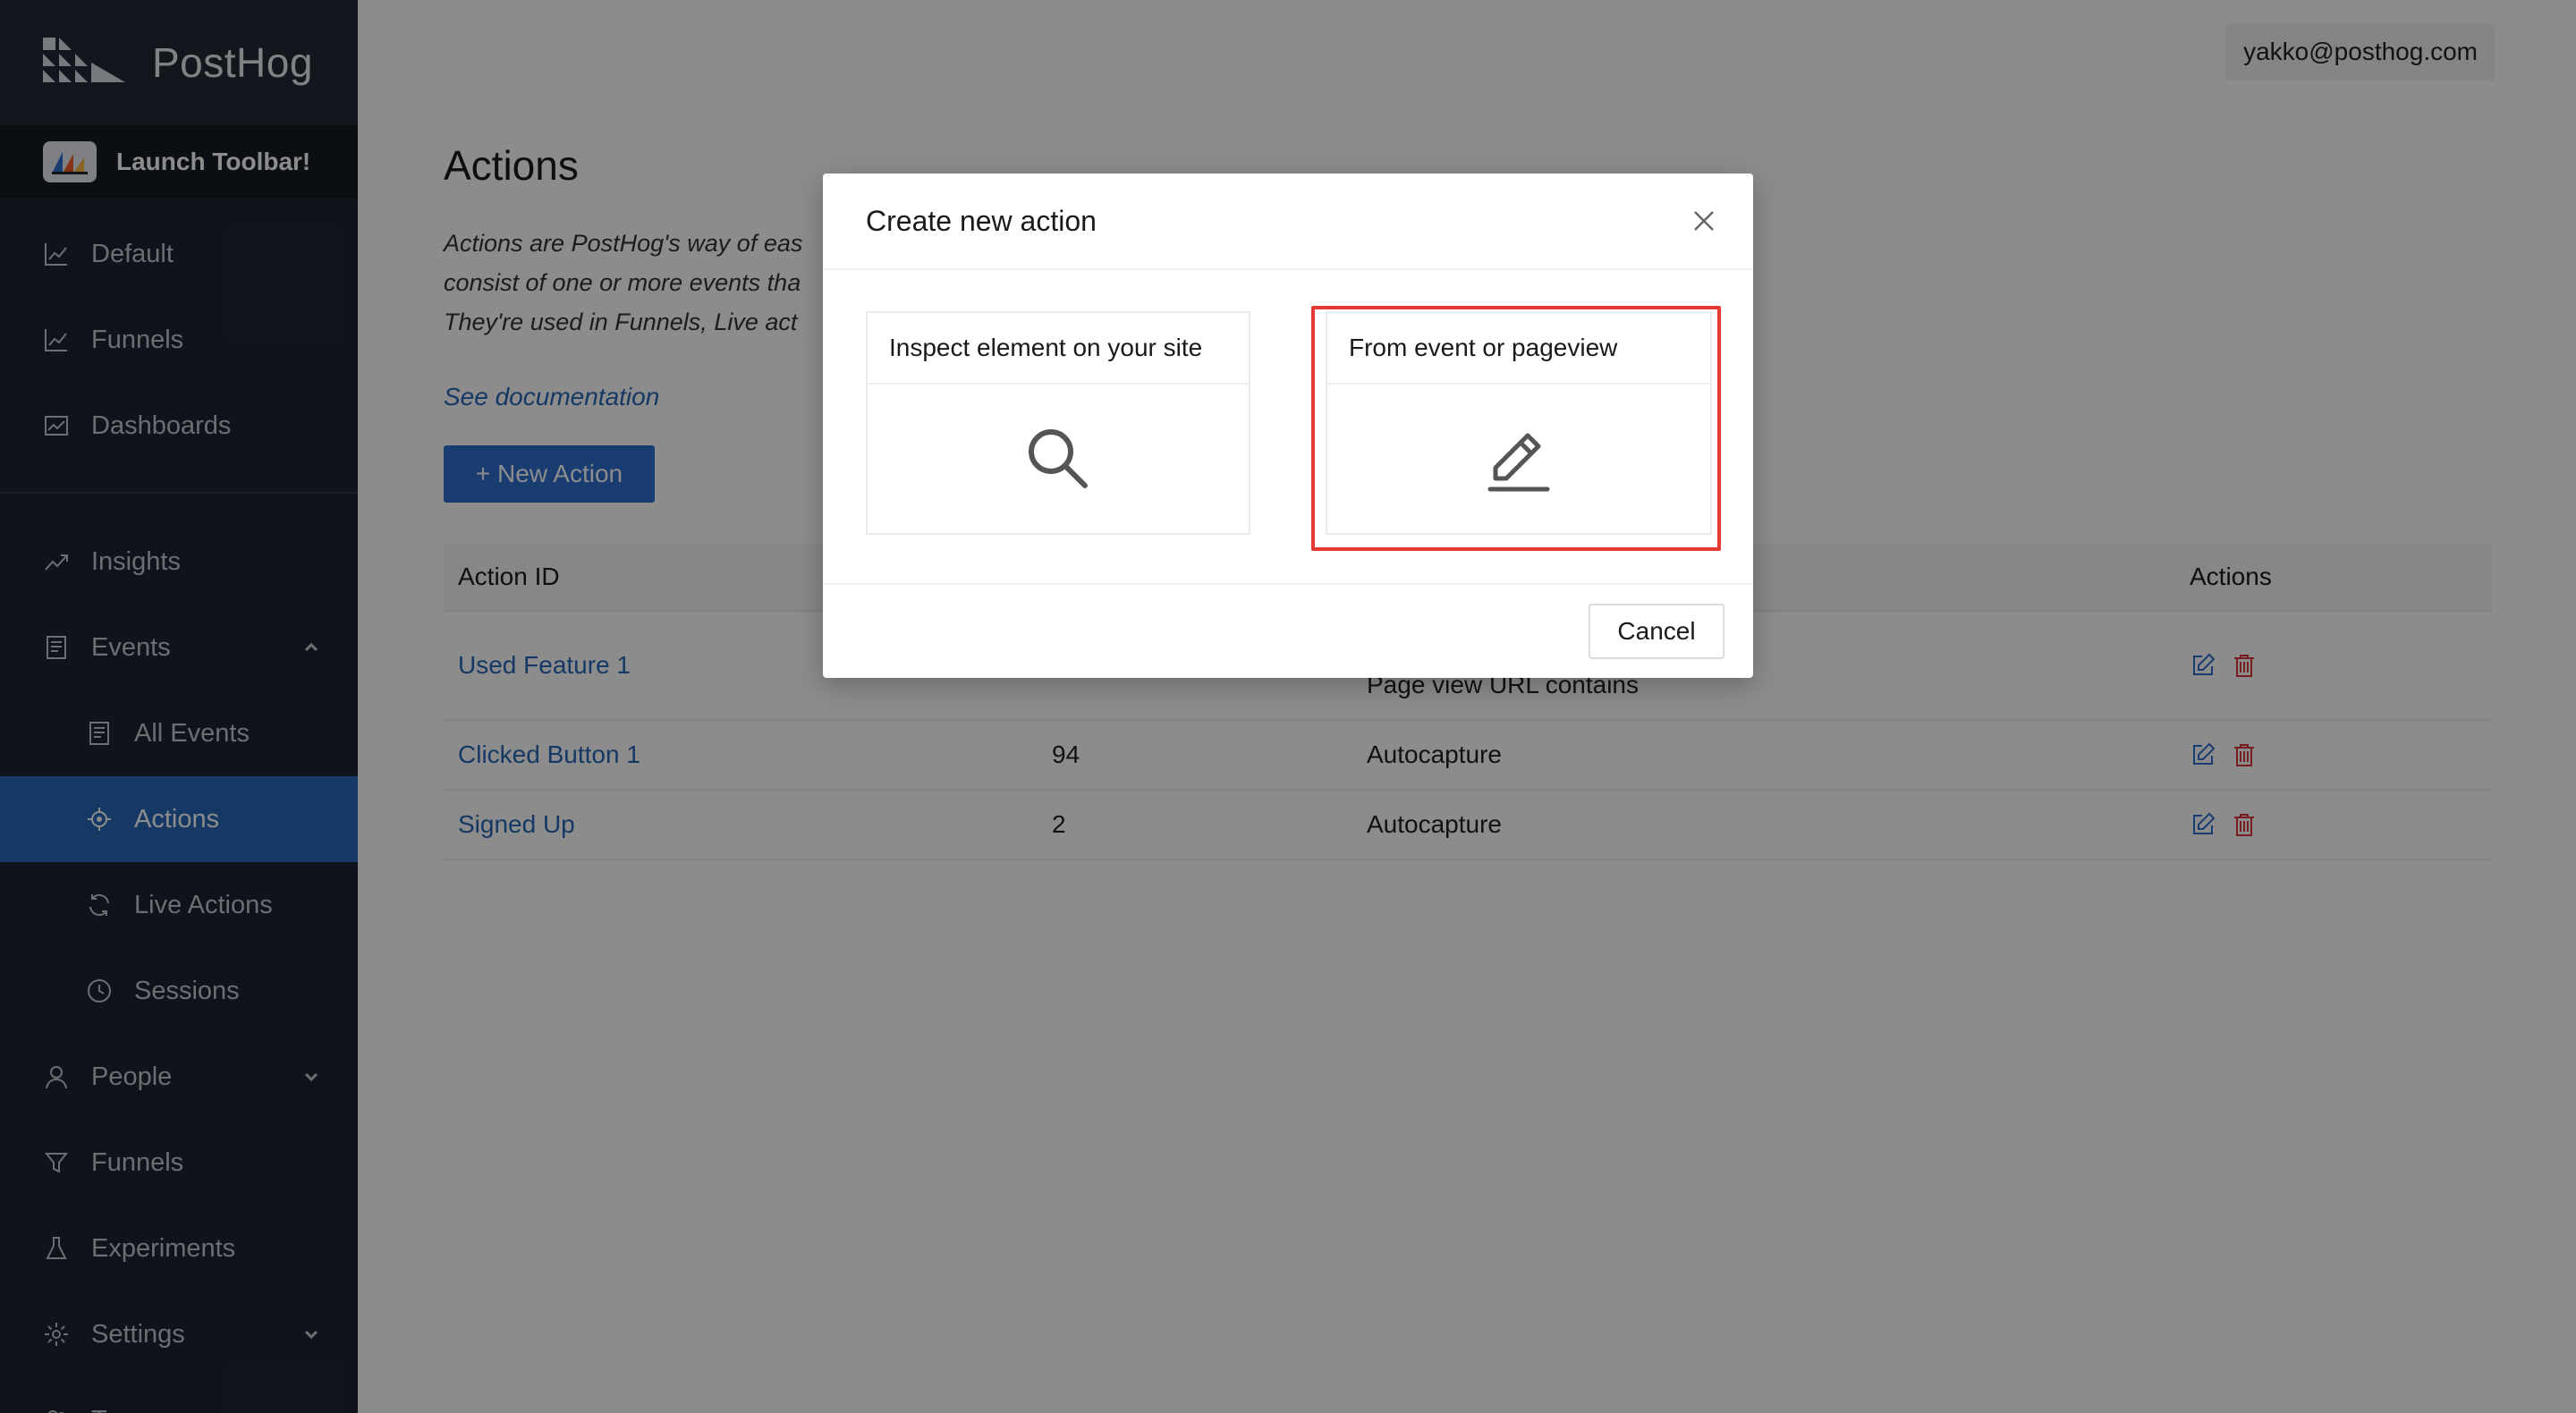  Describe the element at coordinates (1518, 349) in the screenshot. I see `option-title: From event or pageview` at that location.